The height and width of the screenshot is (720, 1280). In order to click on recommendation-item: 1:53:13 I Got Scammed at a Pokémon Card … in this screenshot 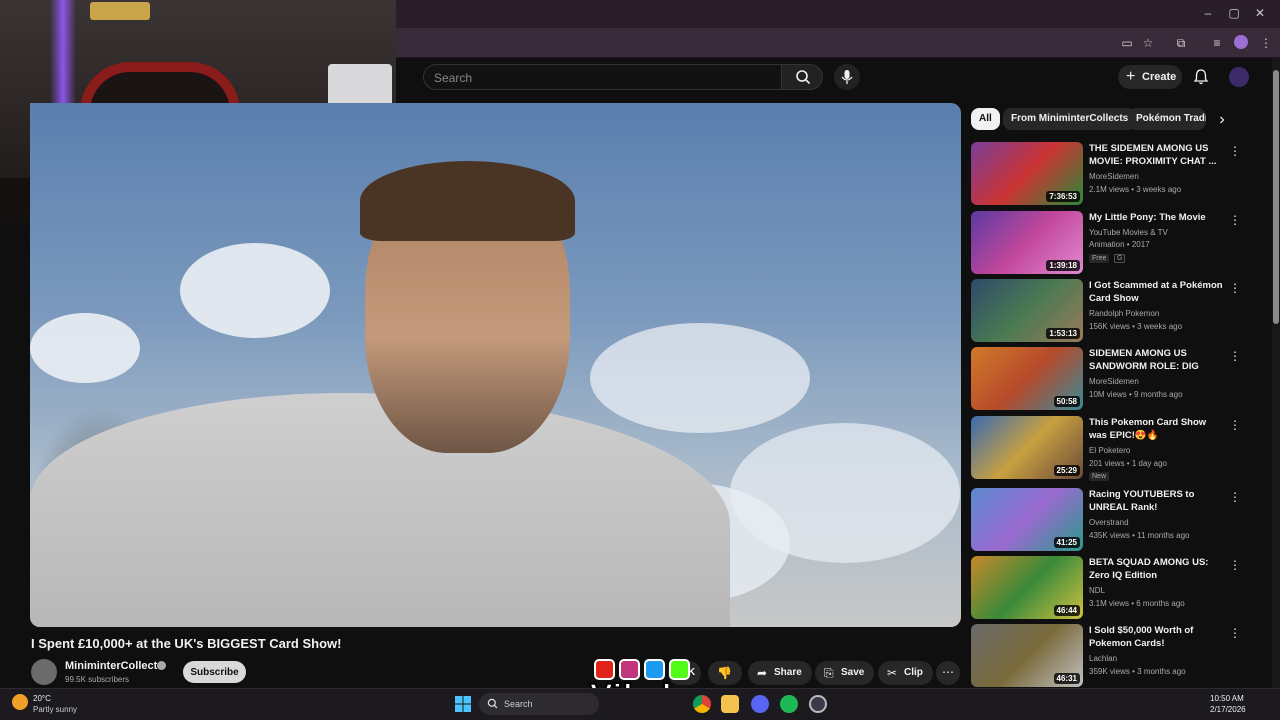, I will do `click(1111, 311)`.